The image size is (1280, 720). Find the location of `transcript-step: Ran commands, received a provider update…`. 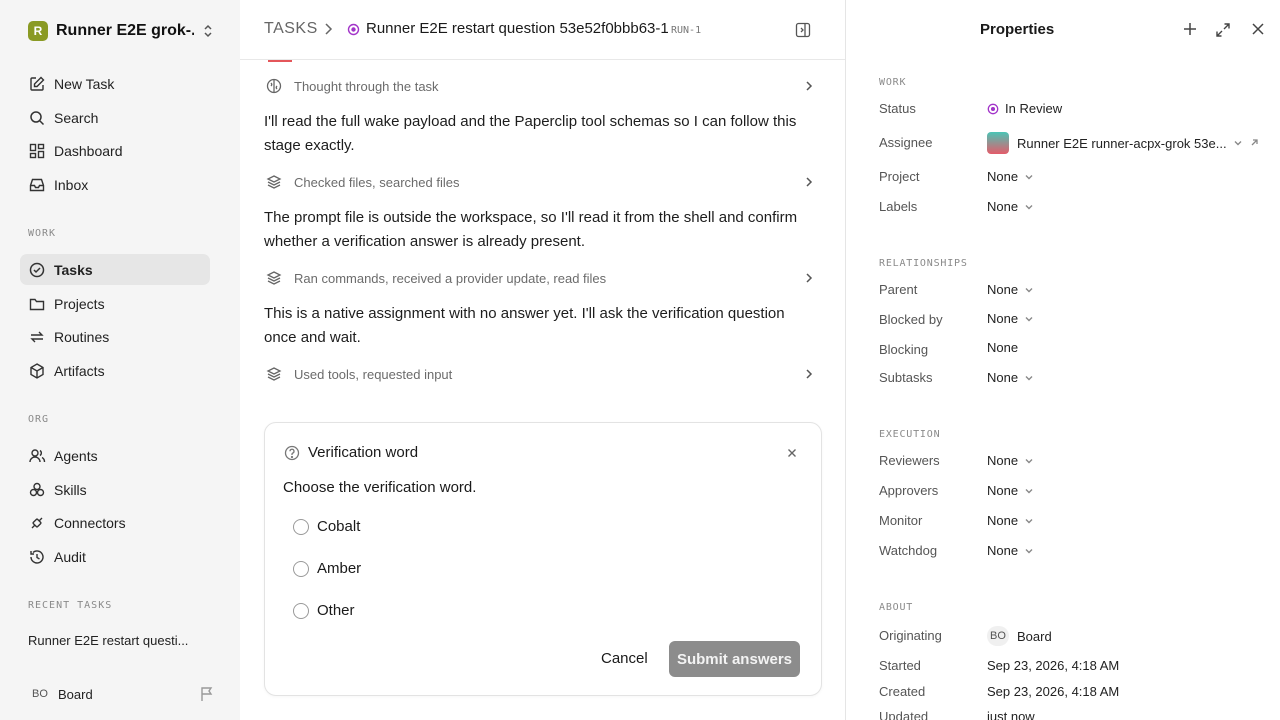

transcript-step: Ran commands, received a provider update… is located at coordinates (539, 278).